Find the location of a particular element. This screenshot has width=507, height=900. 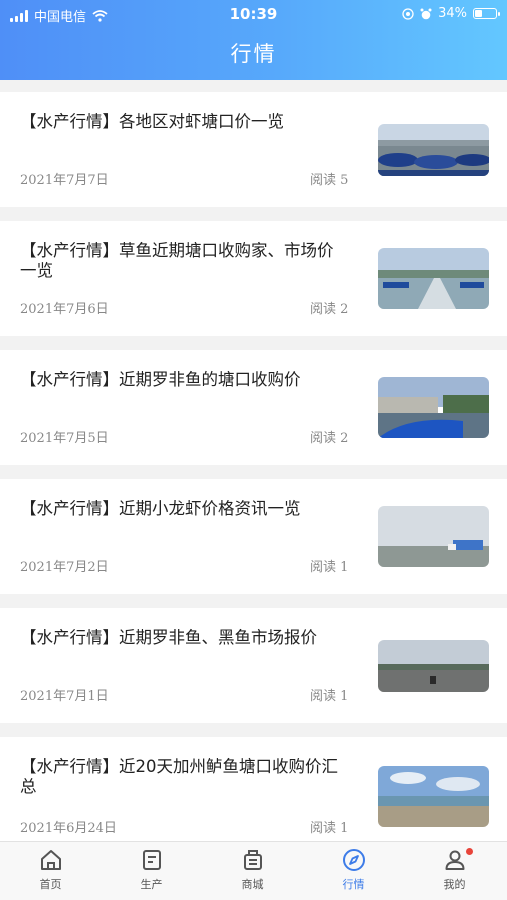

shop-icon is located at coordinates (252, 860).